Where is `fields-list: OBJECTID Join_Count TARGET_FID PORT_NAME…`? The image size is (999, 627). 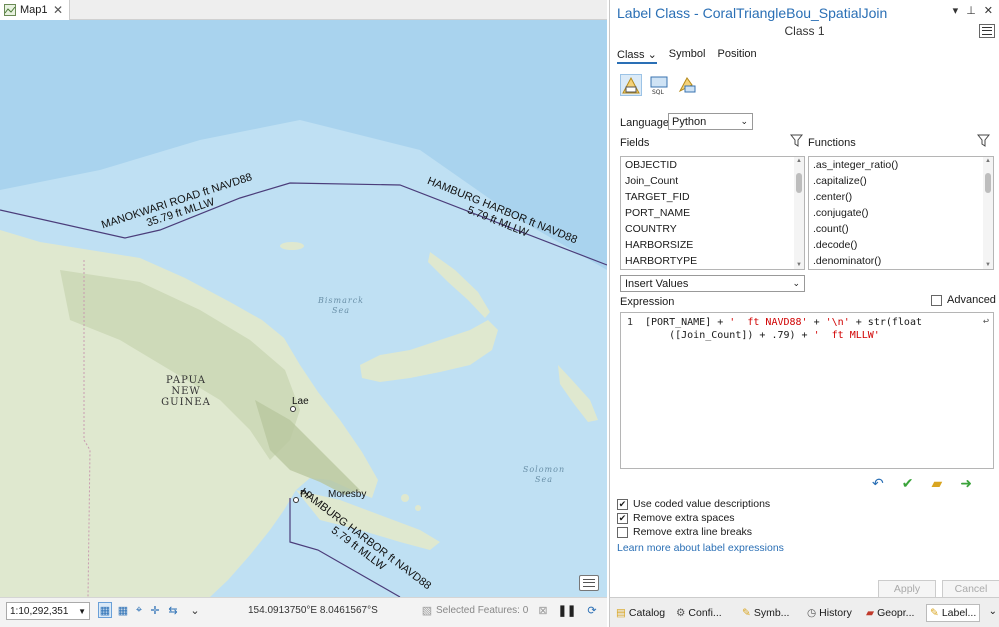 fields-list: OBJECTID Join_Count TARGET_FID PORT_NAME… is located at coordinates (712, 213).